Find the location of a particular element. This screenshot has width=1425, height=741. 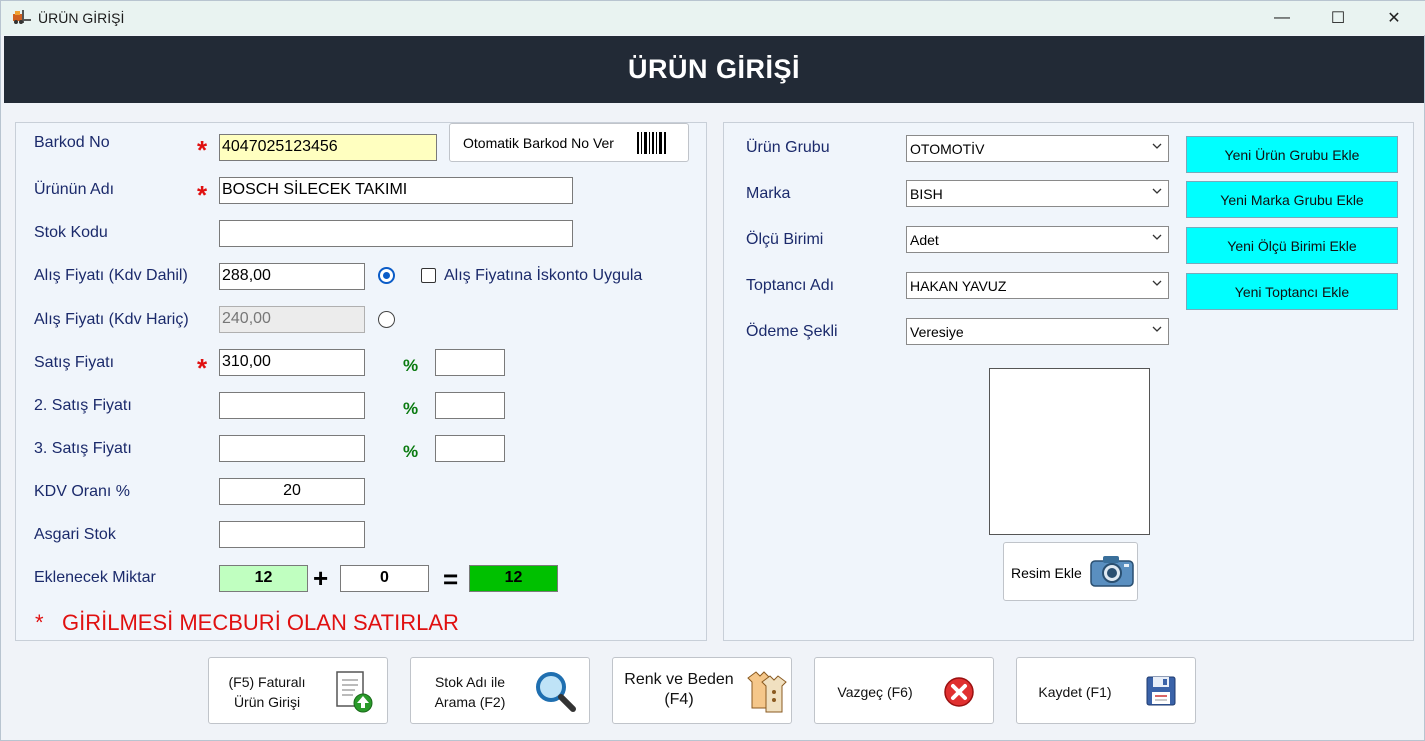

new-supplier-button: Yeni Toptancı Ekle is located at coordinates (1292, 291).